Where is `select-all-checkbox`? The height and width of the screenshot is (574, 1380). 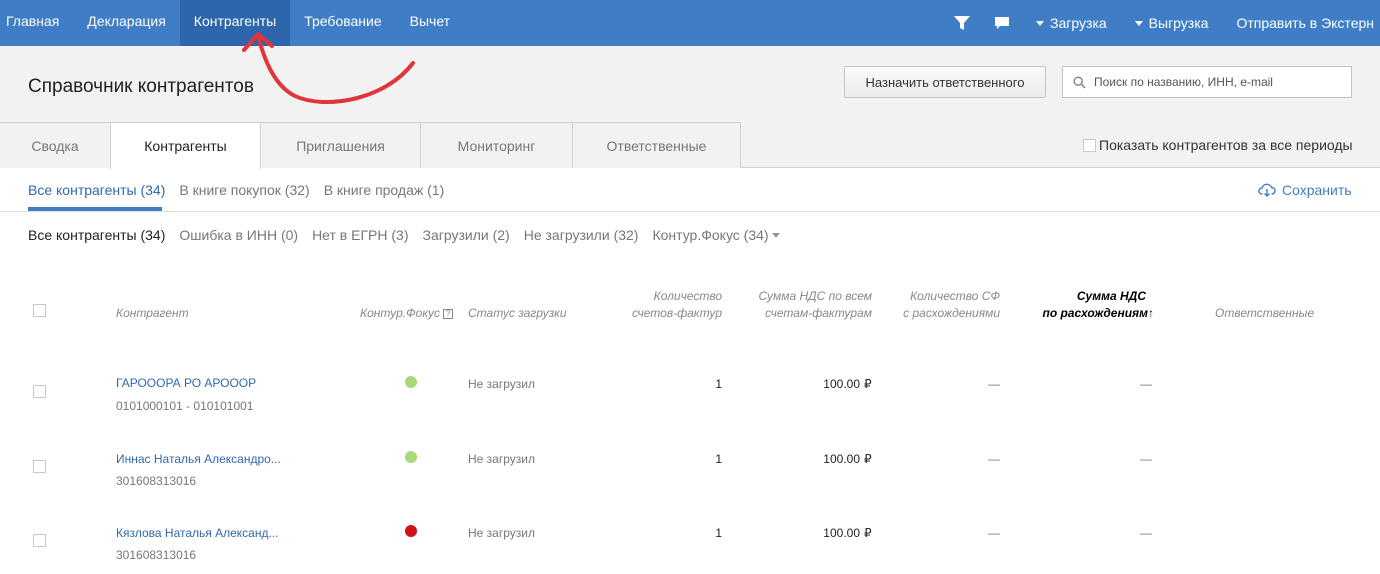
select-all-checkbox is located at coordinates (39, 310).